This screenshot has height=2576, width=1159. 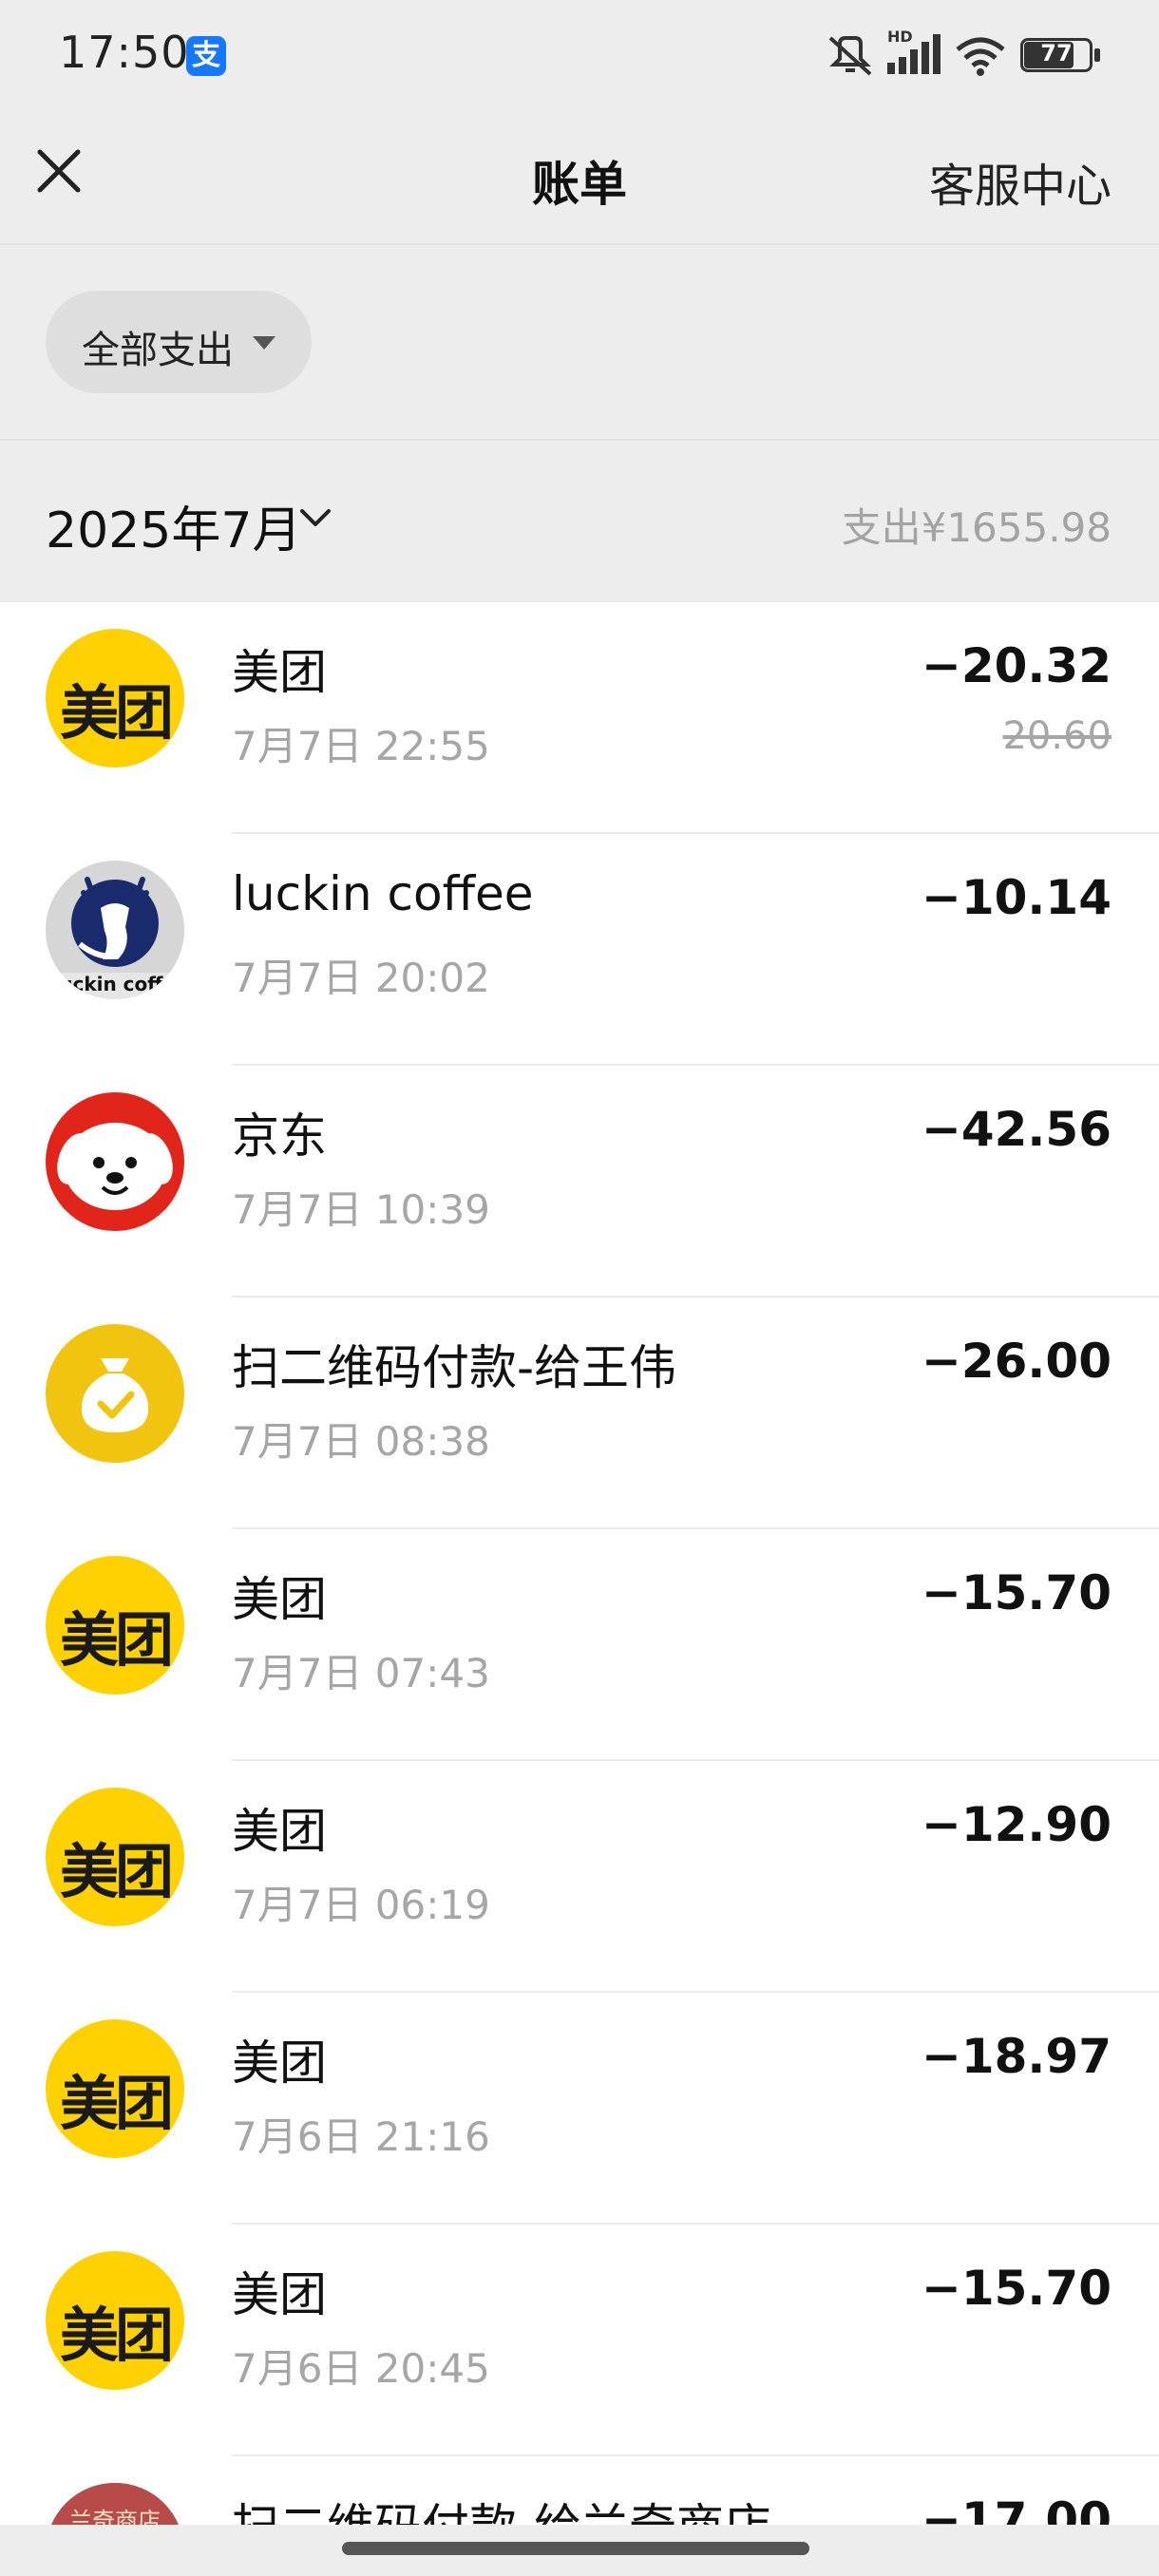 I want to click on transaction-time: 7月7日 06:19, so click(x=361, y=1905).